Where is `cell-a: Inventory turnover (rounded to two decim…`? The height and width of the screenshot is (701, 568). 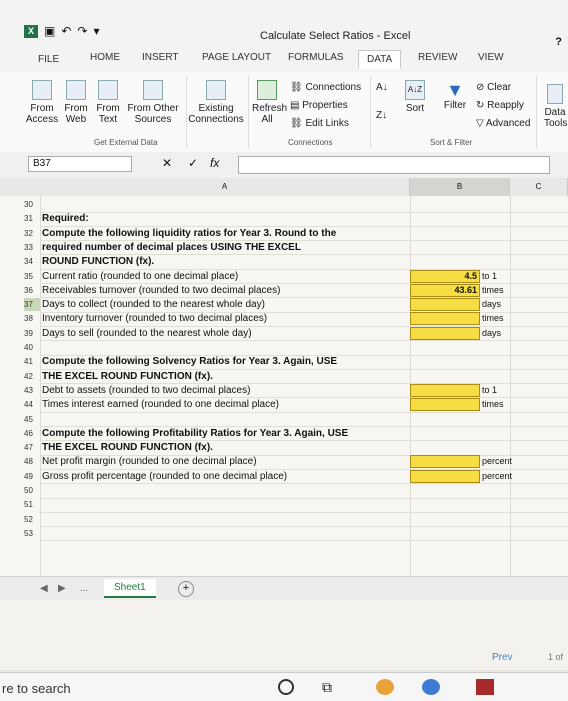
cell-a: Inventory turnover (rounded to two decim… is located at coordinates (154, 318).